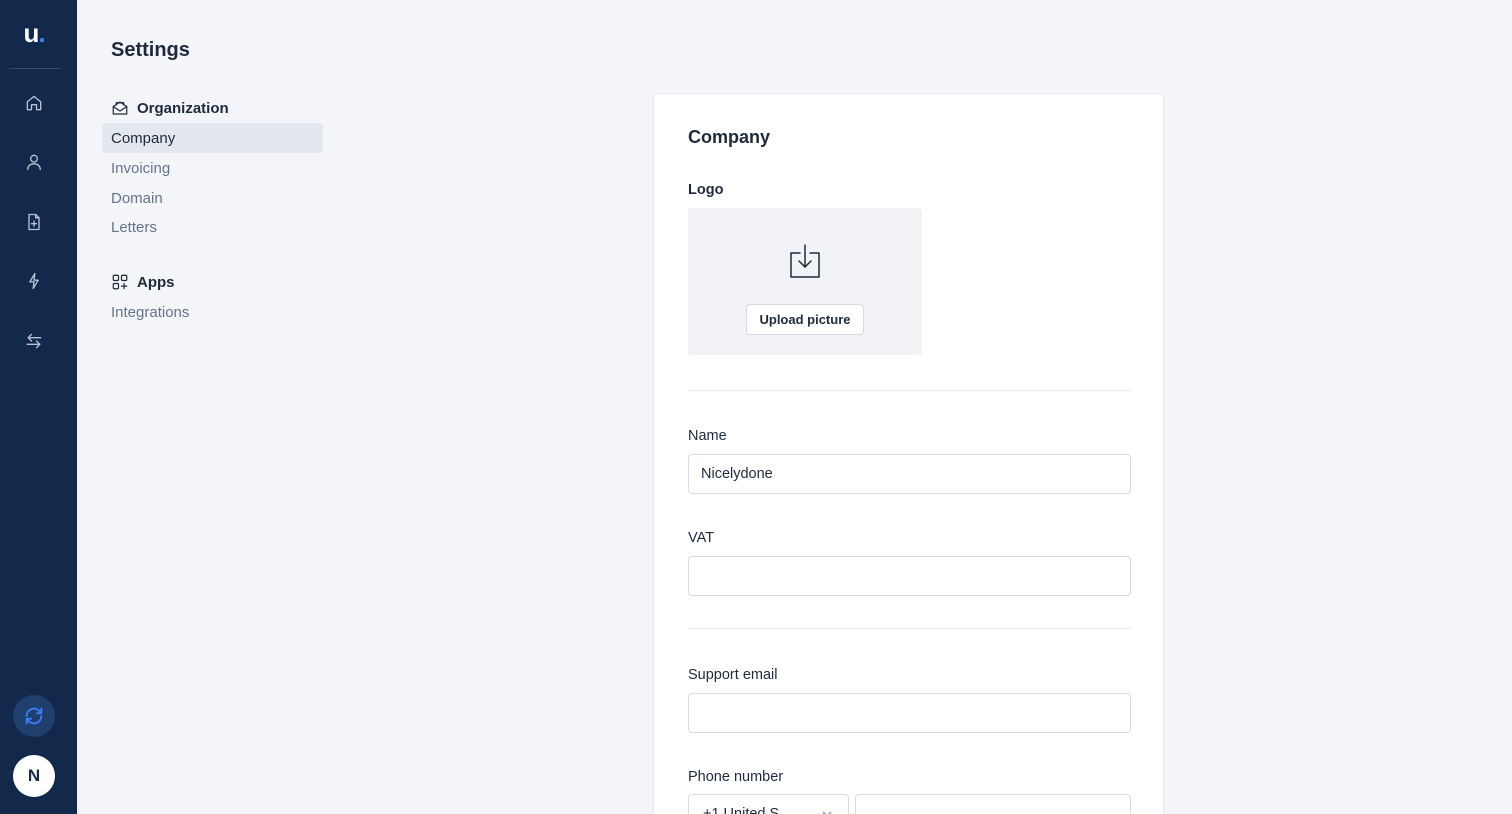 The width and height of the screenshot is (1512, 814). I want to click on support-email-label: Support email, so click(733, 675).